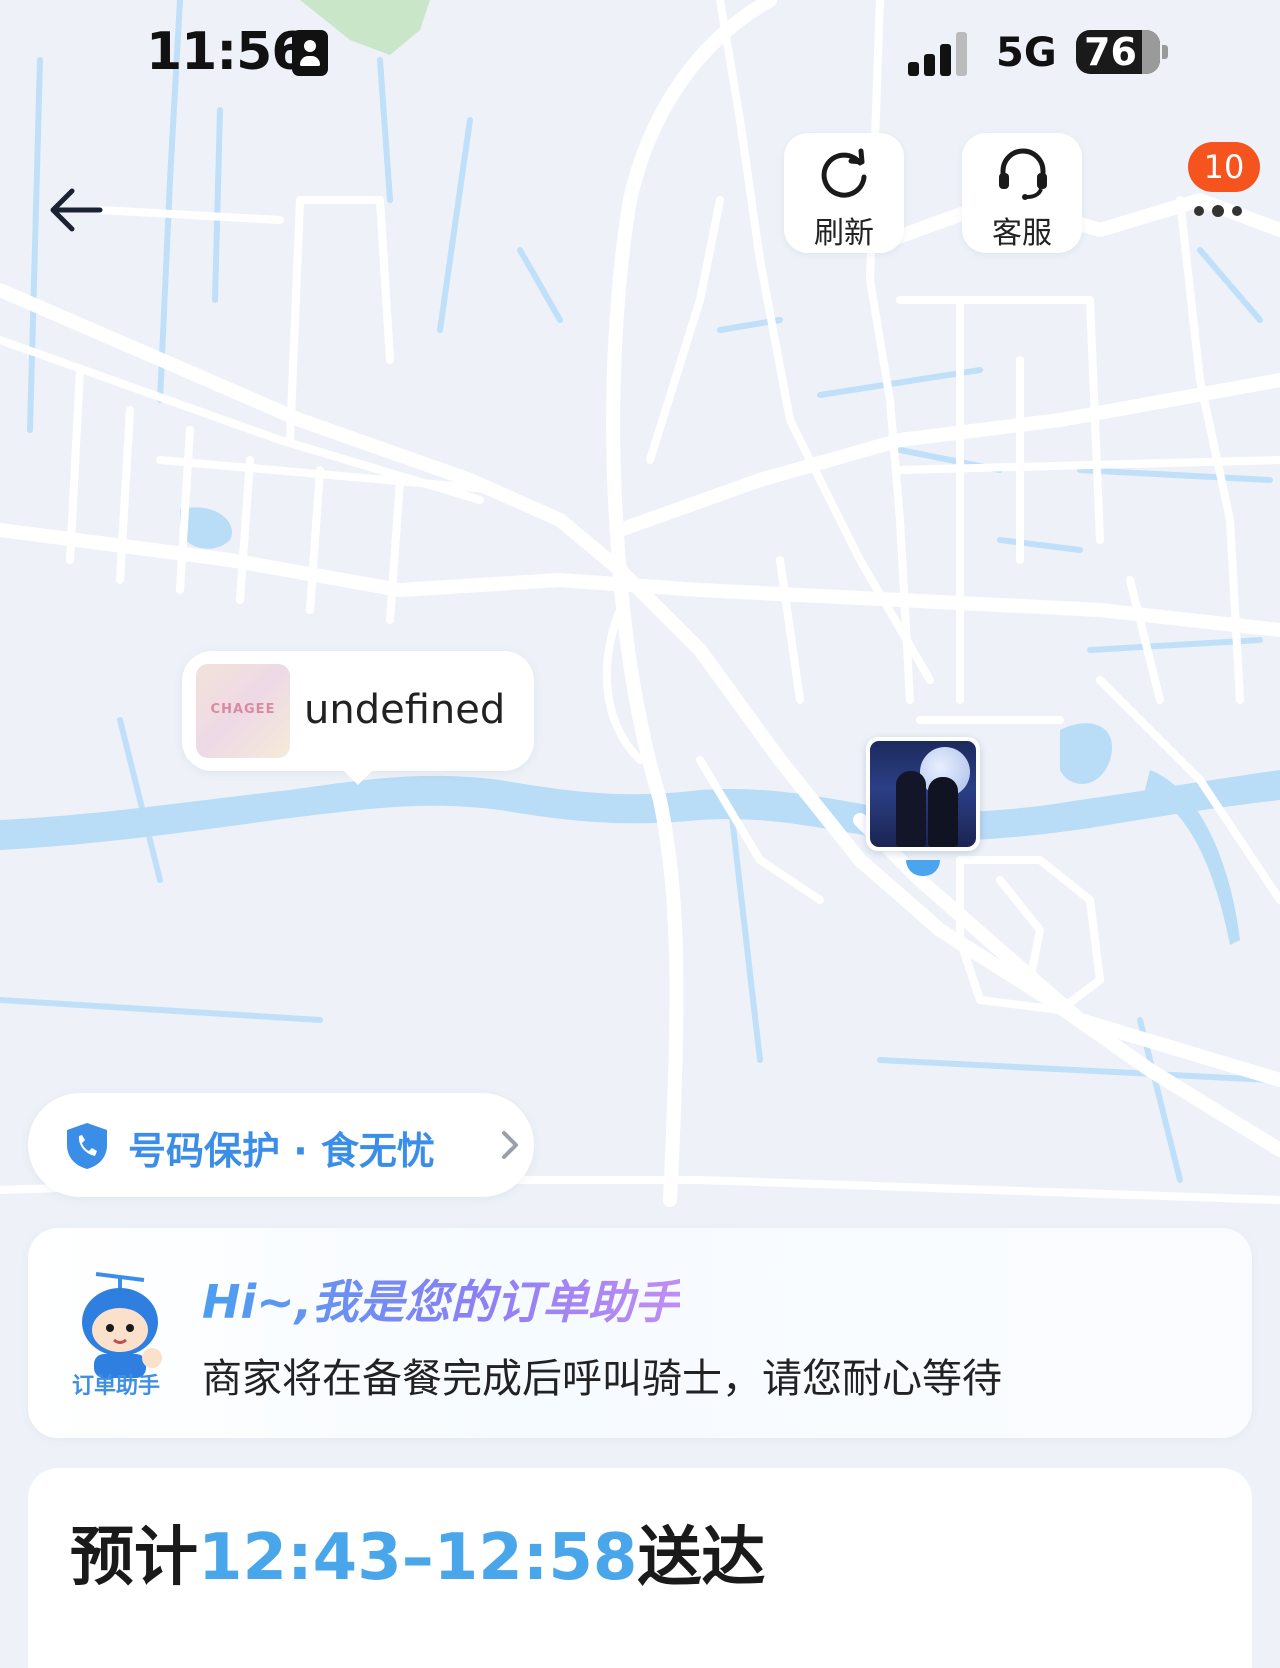 The width and height of the screenshot is (1280, 1668). Describe the element at coordinates (1199, 211) in the screenshot. I see `more-icon` at that location.